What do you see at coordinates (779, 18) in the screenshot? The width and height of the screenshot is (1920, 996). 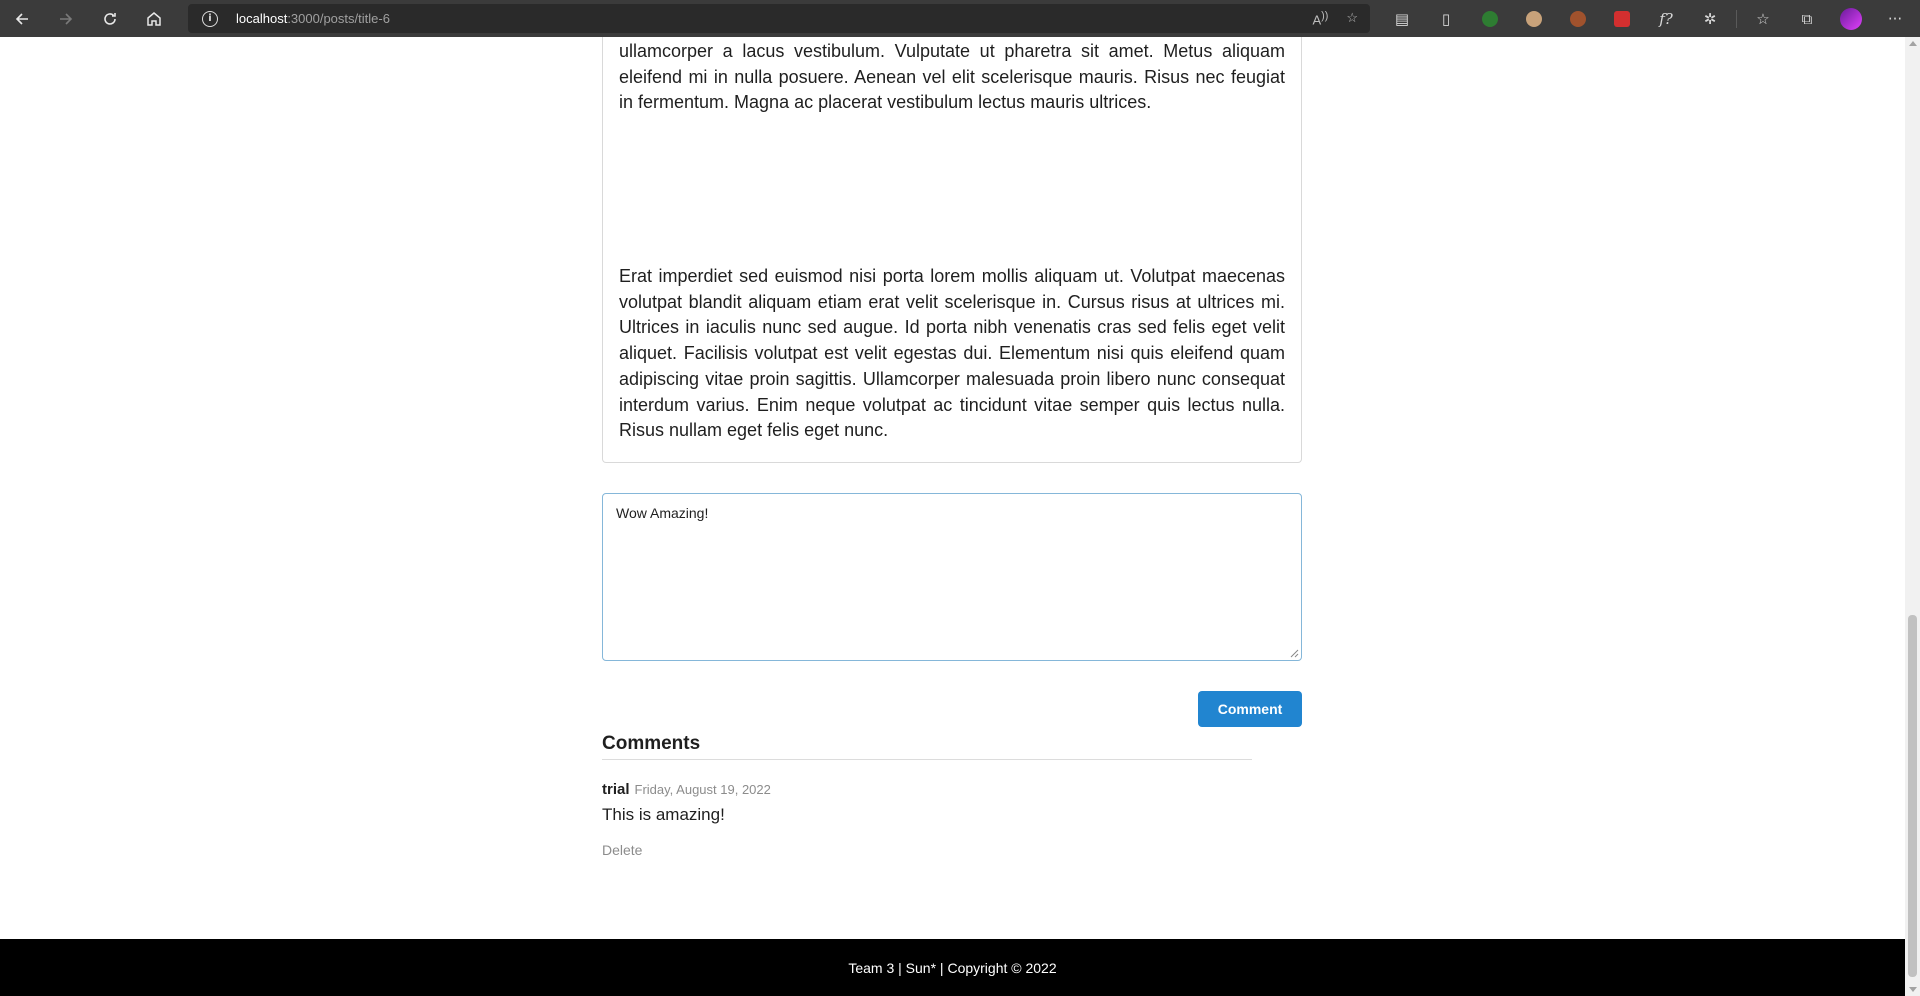 I see `address-bar: i localhost:3000/posts/title-6 A)) ☆` at bounding box center [779, 18].